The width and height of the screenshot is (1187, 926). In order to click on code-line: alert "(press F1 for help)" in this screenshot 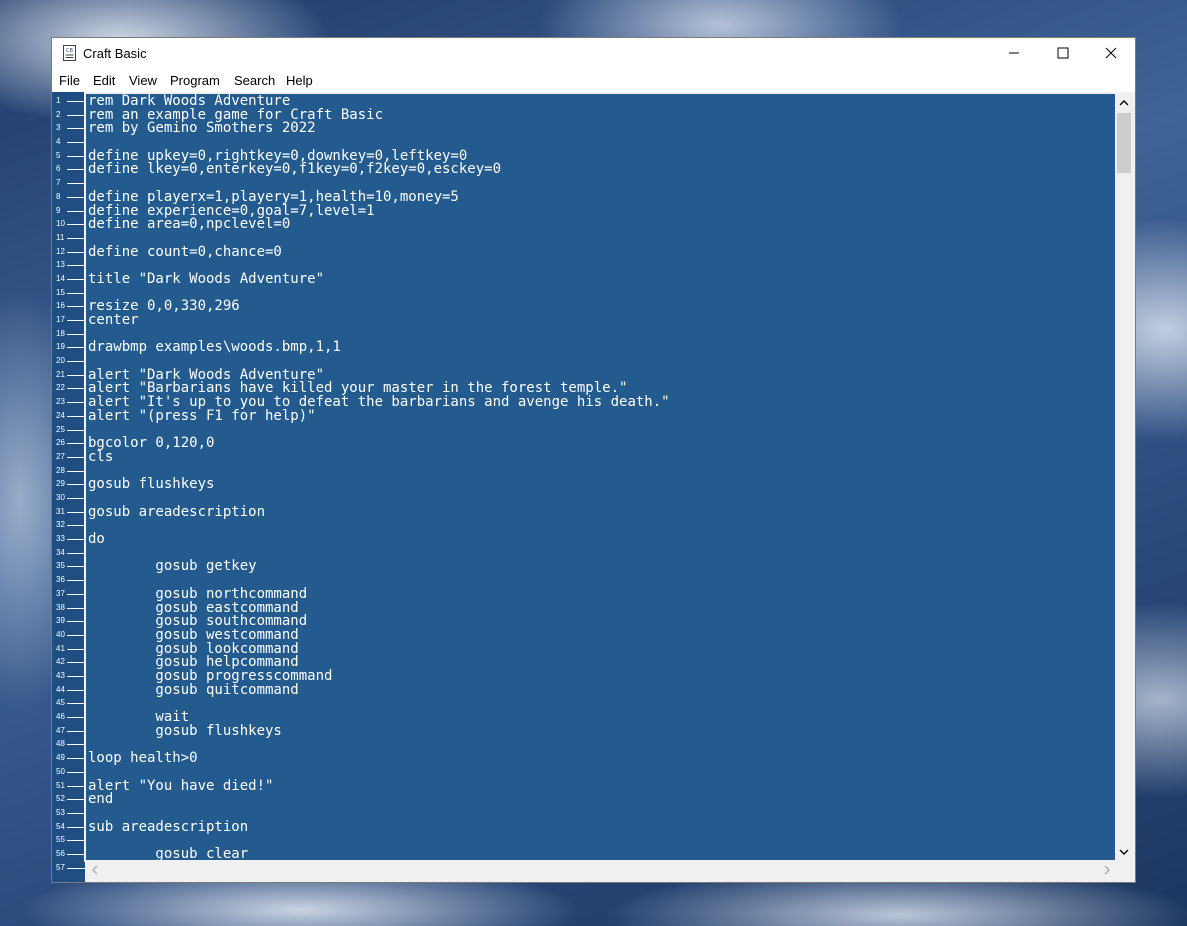, I will do `click(202, 416)`.